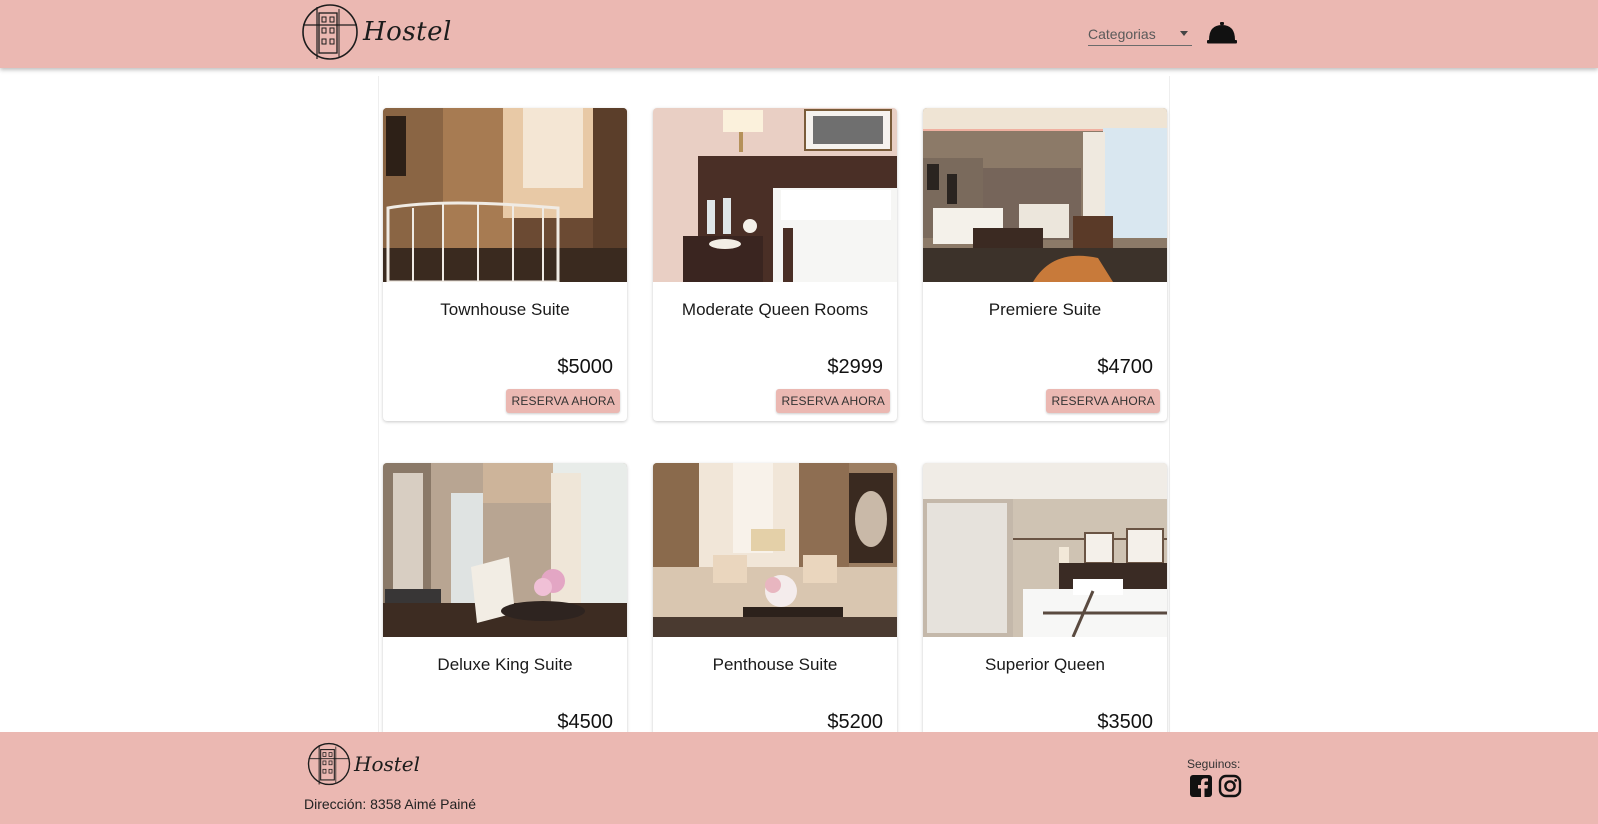  What do you see at coordinates (1184, 33) in the screenshot?
I see `dropdown-arrow-icon` at bounding box center [1184, 33].